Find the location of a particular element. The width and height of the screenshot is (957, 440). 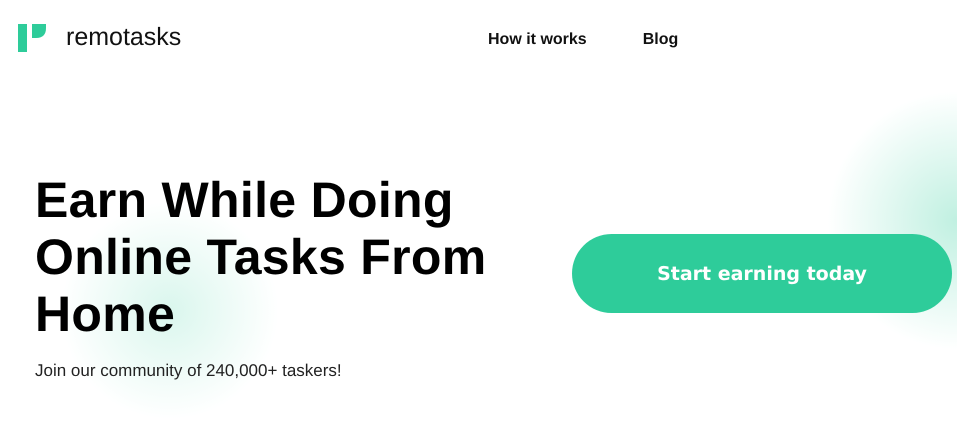

hero-subtitle: Join our community of 240,000+ taskers! is located at coordinates (189, 371).